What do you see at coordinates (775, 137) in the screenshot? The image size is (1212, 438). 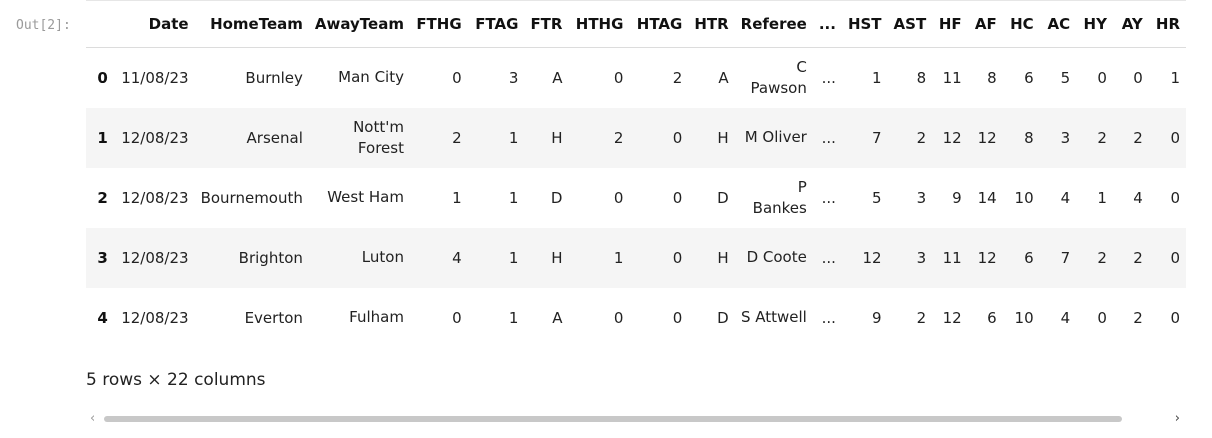 I see `cell-referee: M Oliver` at bounding box center [775, 137].